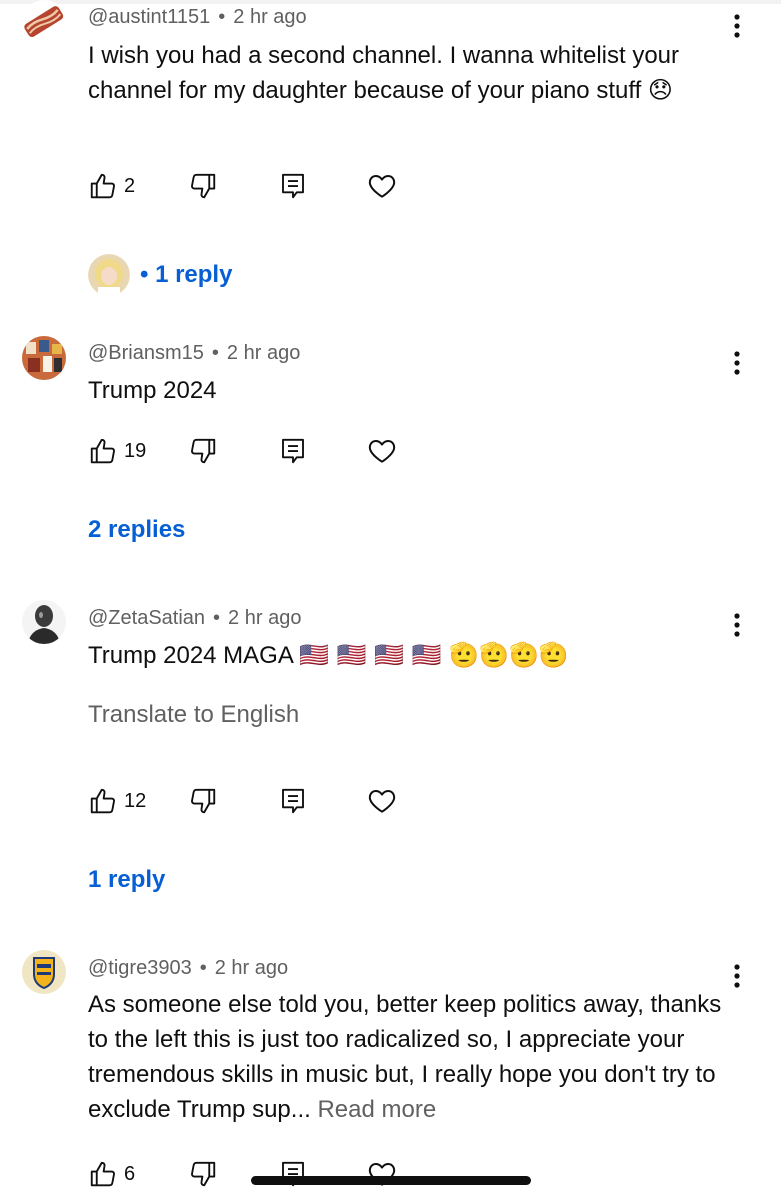 Image resolution: width=781 pixels, height=1200 pixels. What do you see at coordinates (117, 801) in the screenshot?
I see `like-button: 12` at bounding box center [117, 801].